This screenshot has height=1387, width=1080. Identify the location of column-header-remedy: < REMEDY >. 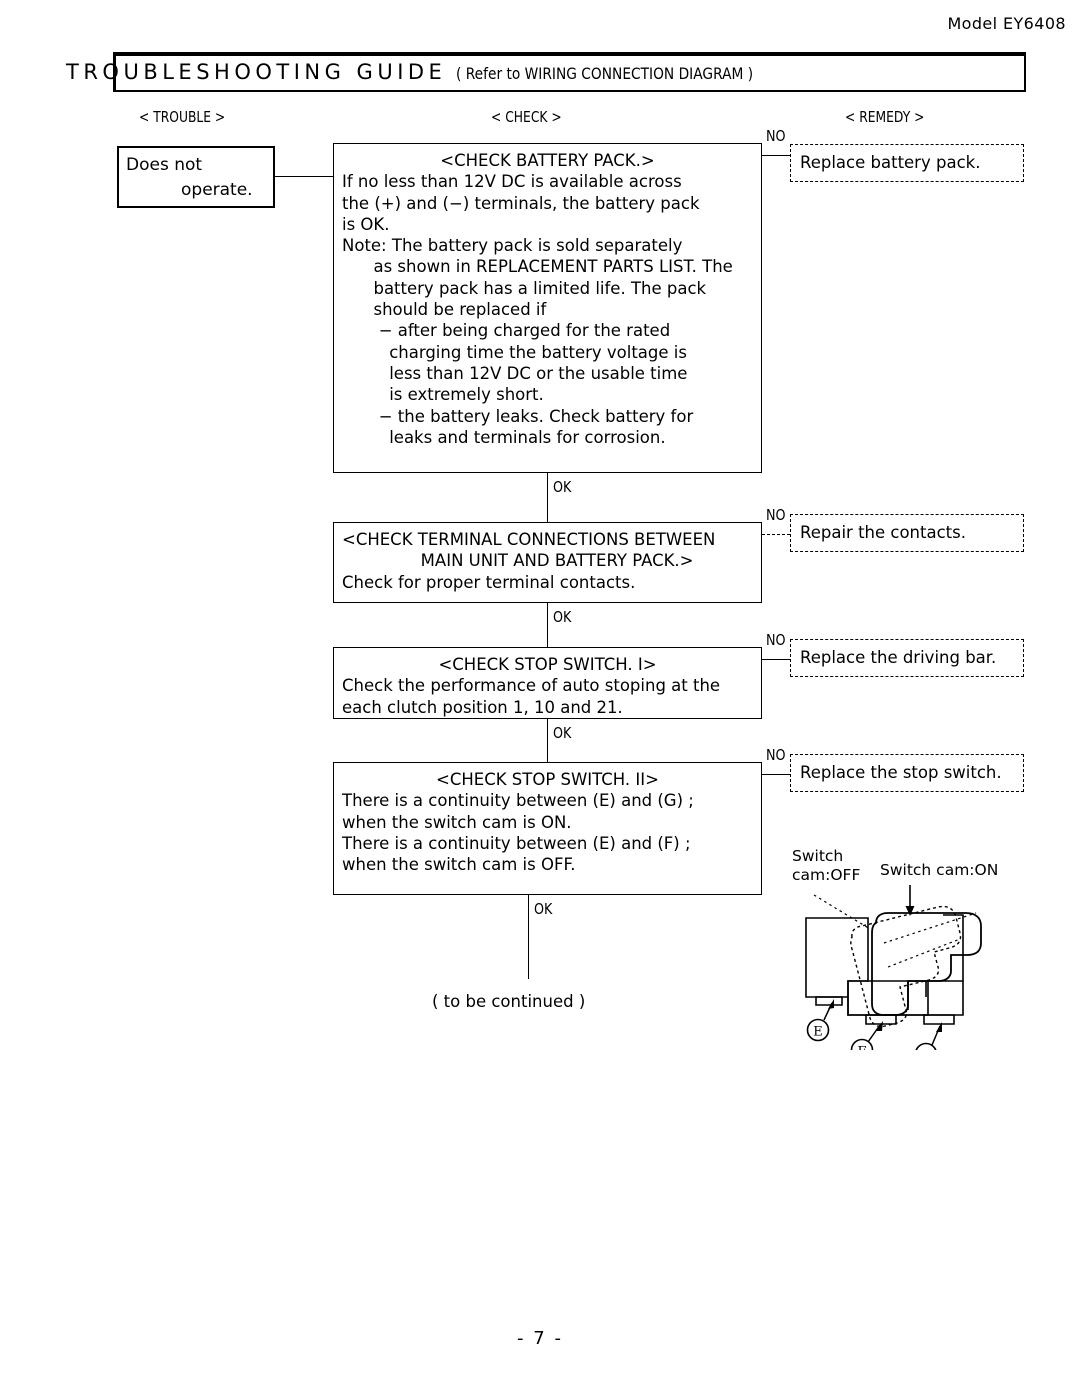
(885, 117).